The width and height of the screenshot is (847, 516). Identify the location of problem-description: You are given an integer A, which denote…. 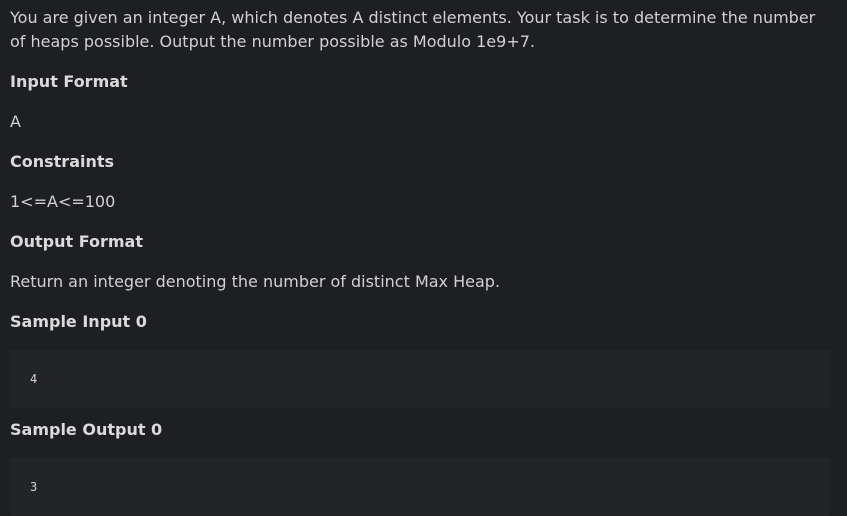
(413, 29).